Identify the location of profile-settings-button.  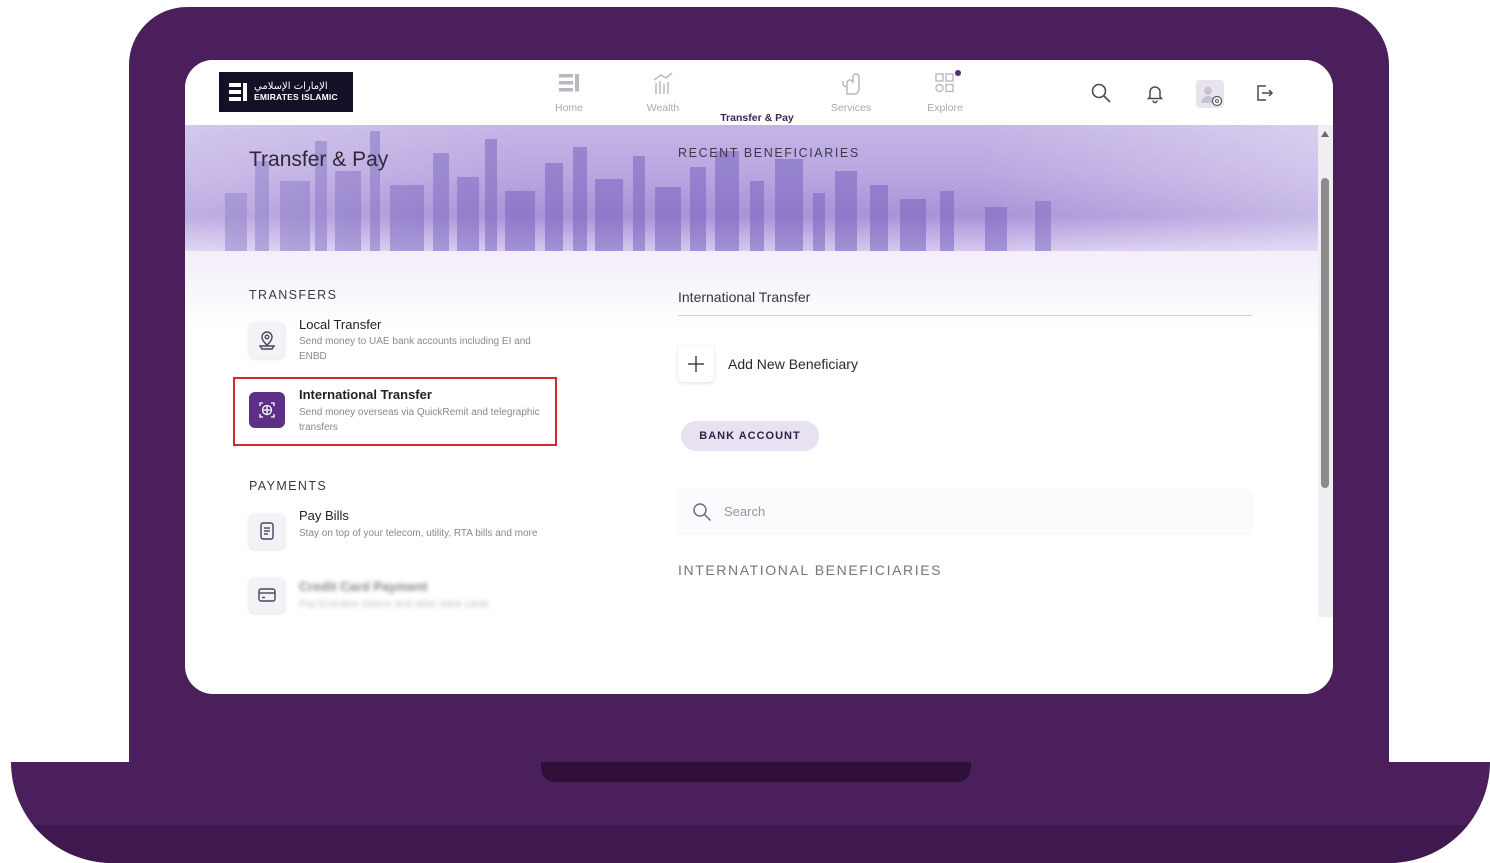
(1210, 94).